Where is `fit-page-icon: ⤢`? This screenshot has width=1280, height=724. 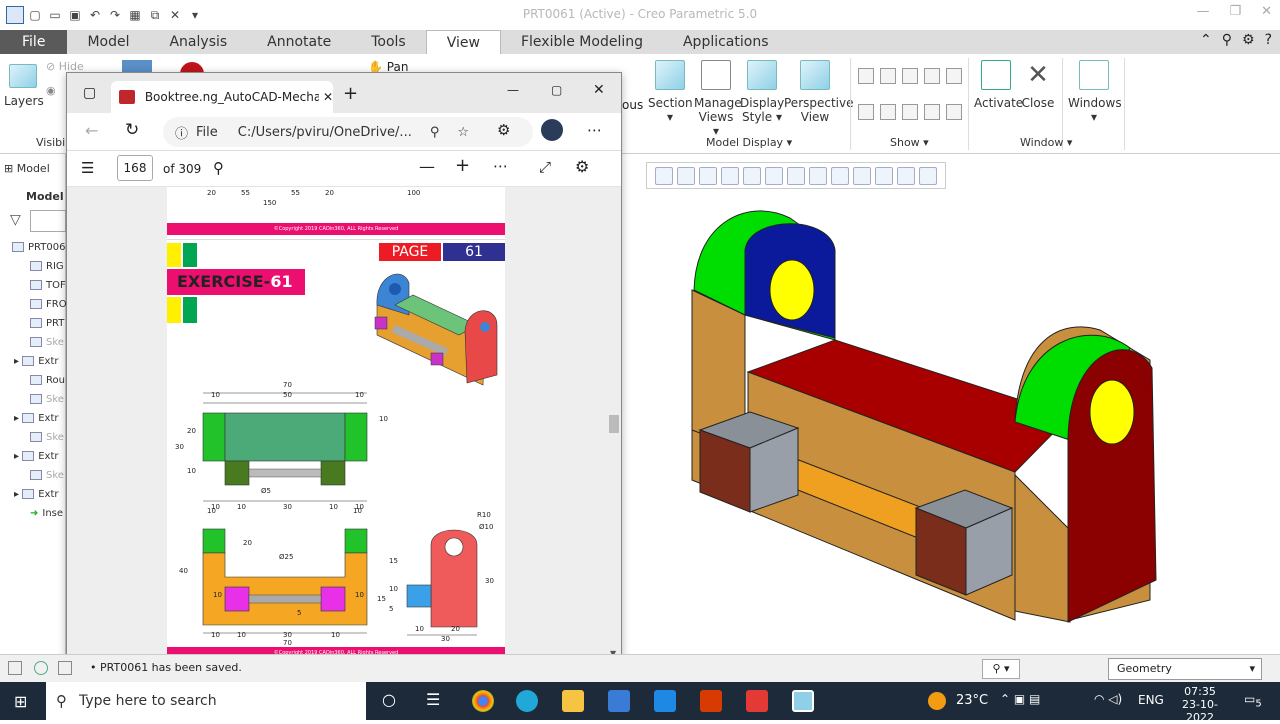
fit-page-icon: ⤢ is located at coordinates (545, 167).